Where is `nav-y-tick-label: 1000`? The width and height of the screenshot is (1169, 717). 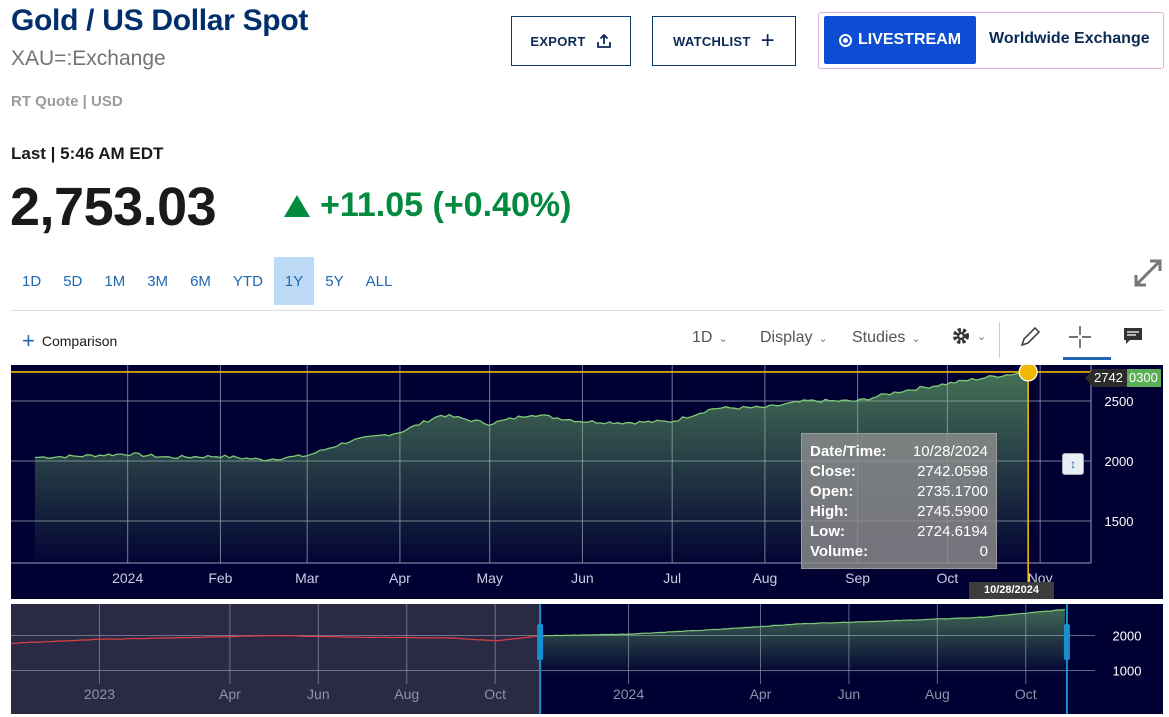 nav-y-tick-label: 1000 is located at coordinates (1127, 671).